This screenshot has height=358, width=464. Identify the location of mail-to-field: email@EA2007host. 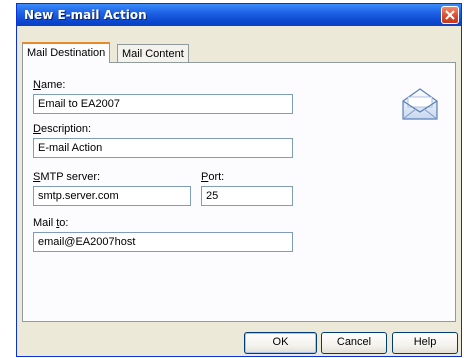
(163, 242).